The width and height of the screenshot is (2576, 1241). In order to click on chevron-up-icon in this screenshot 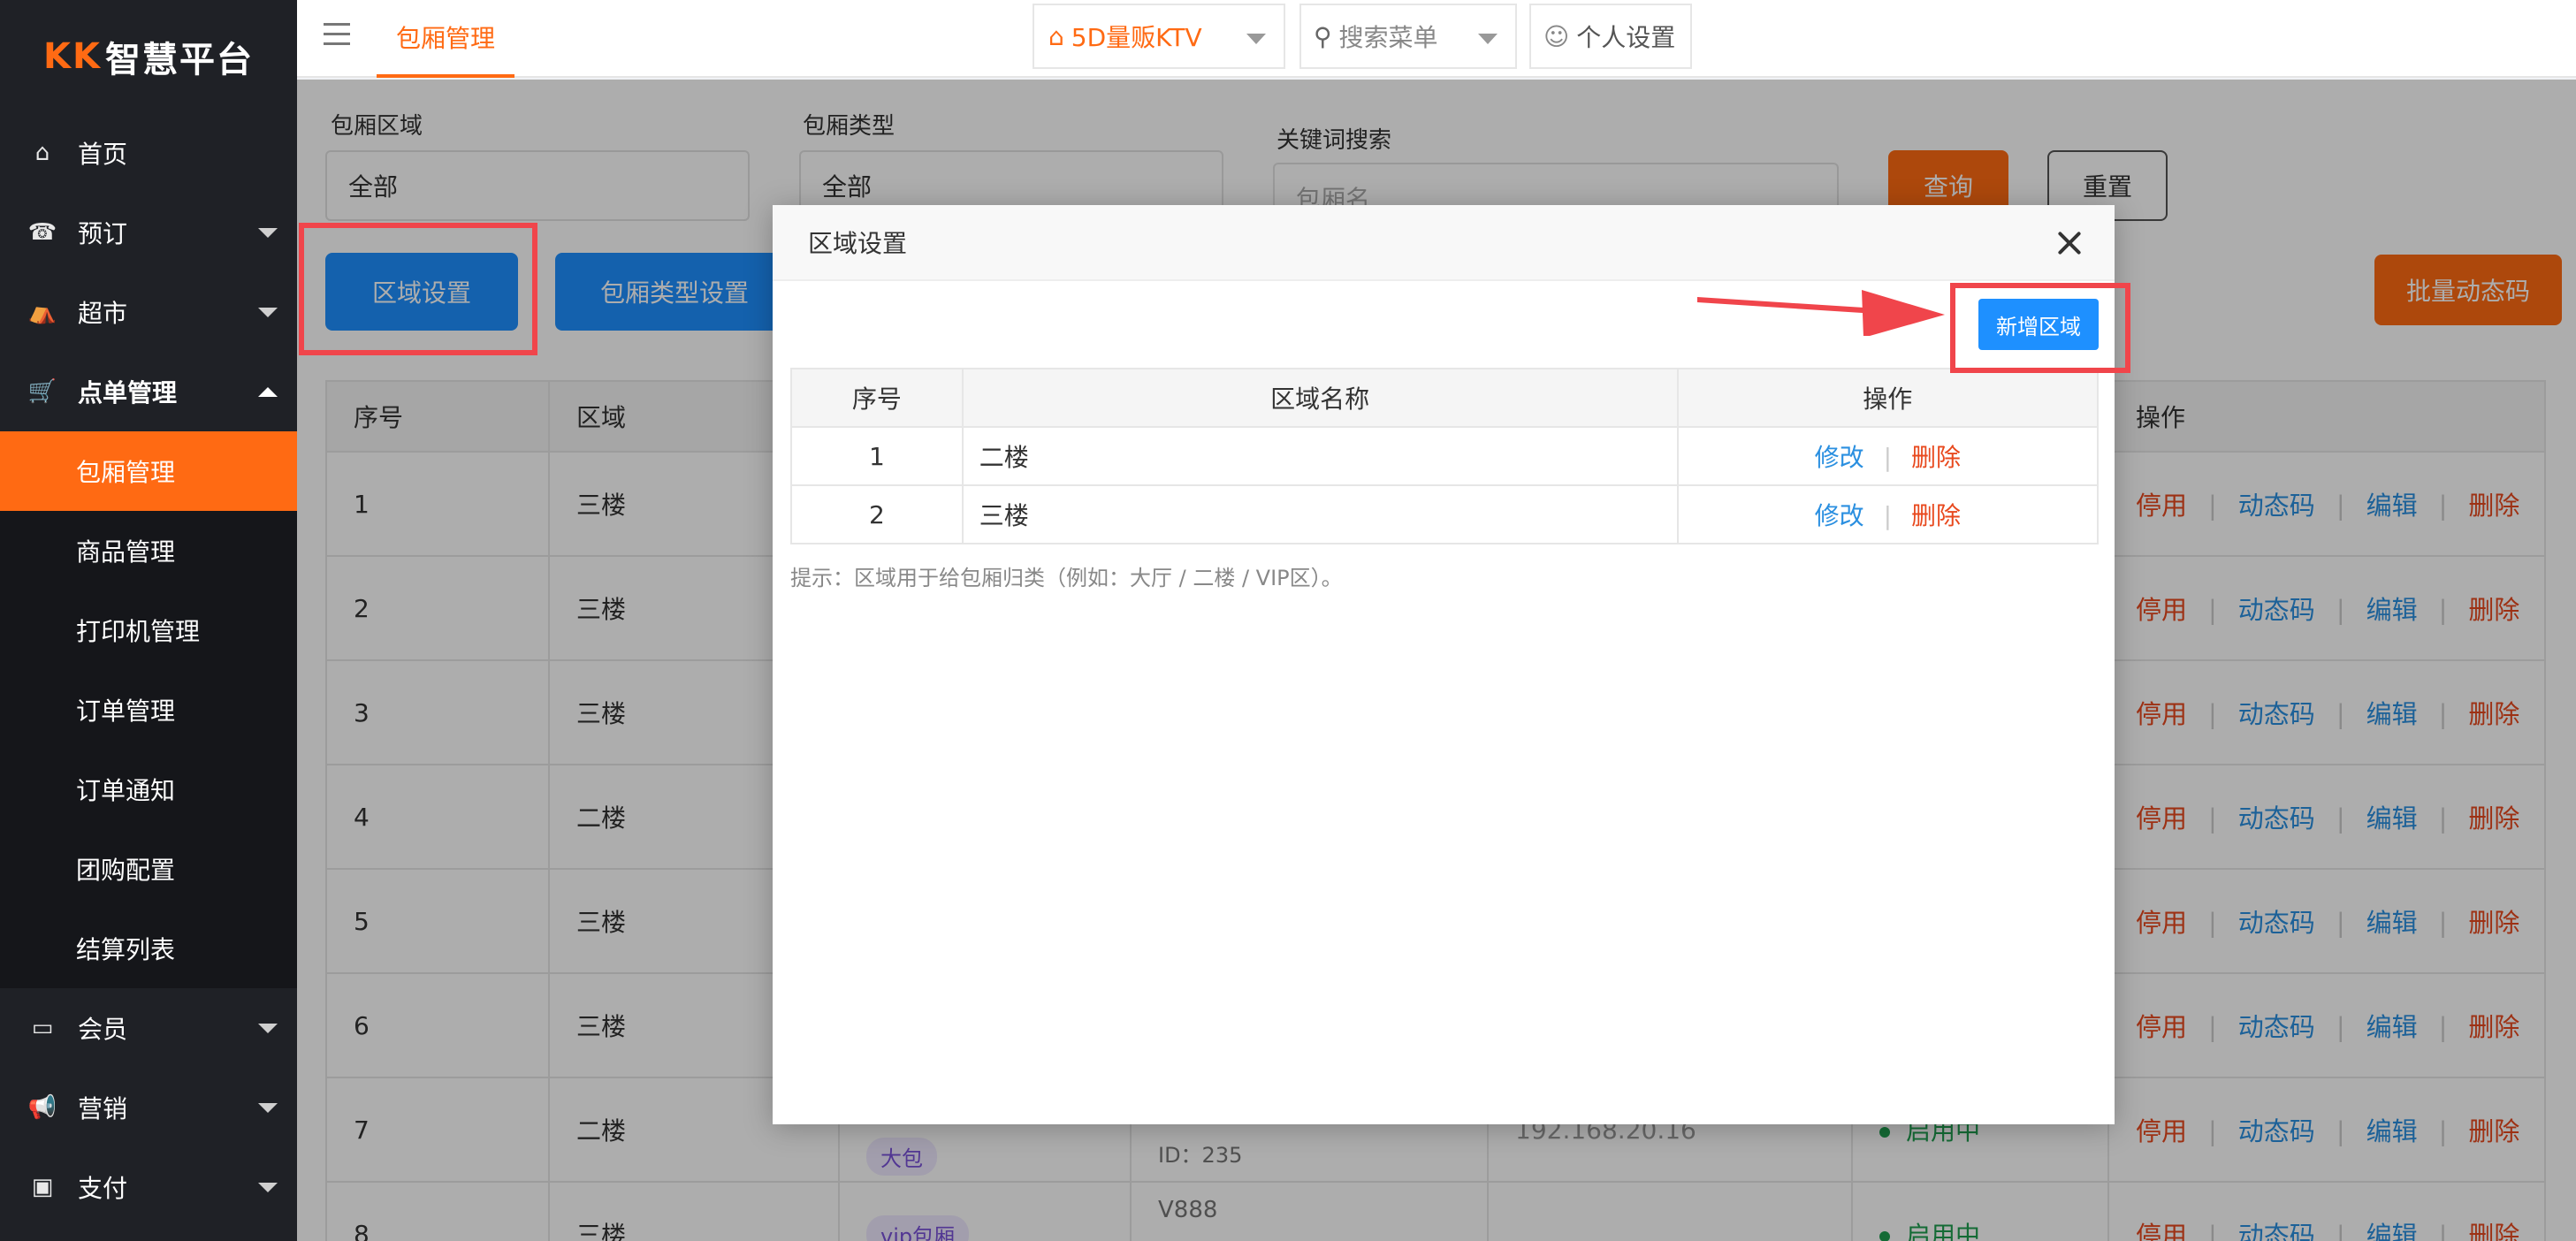, I will do `click(268, 392)`.